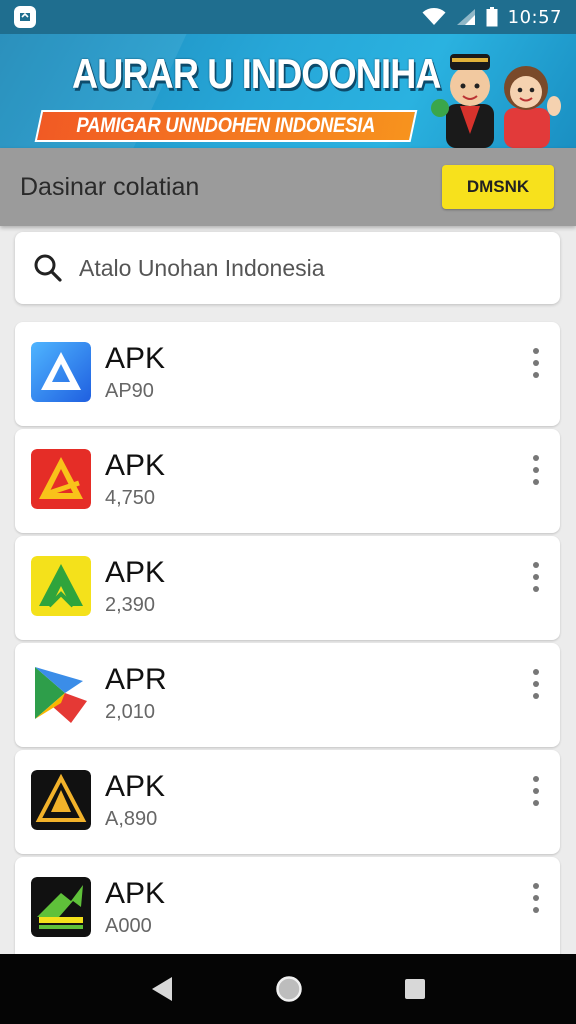  Describe the element at coordinates (129, 391) in the screenshot. I see `app-subtitle: AP90` at that location.